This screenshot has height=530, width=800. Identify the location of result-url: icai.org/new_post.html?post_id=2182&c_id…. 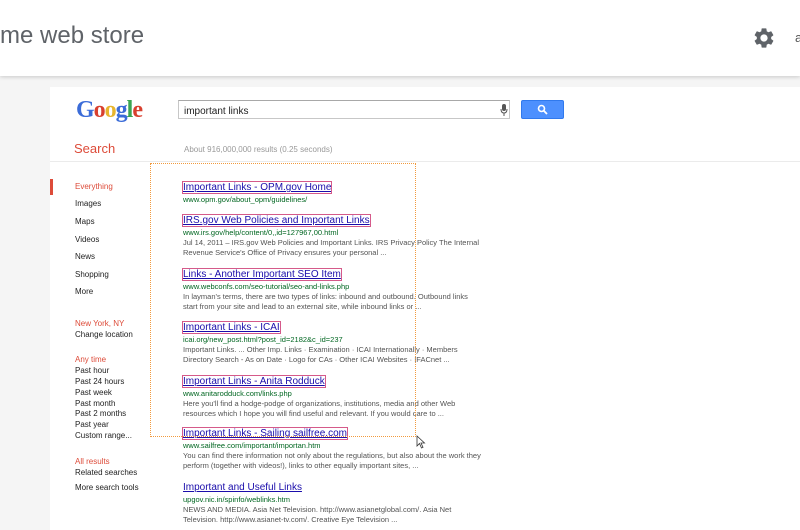
(263, 339).